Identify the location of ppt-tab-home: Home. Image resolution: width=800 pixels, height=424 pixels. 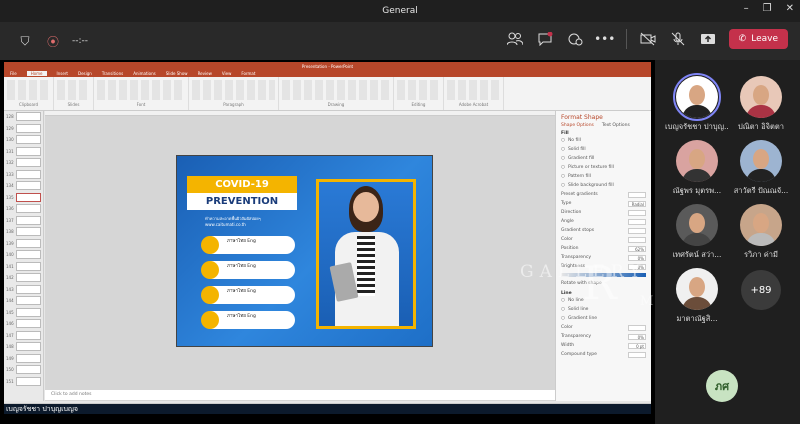
(36, 73).